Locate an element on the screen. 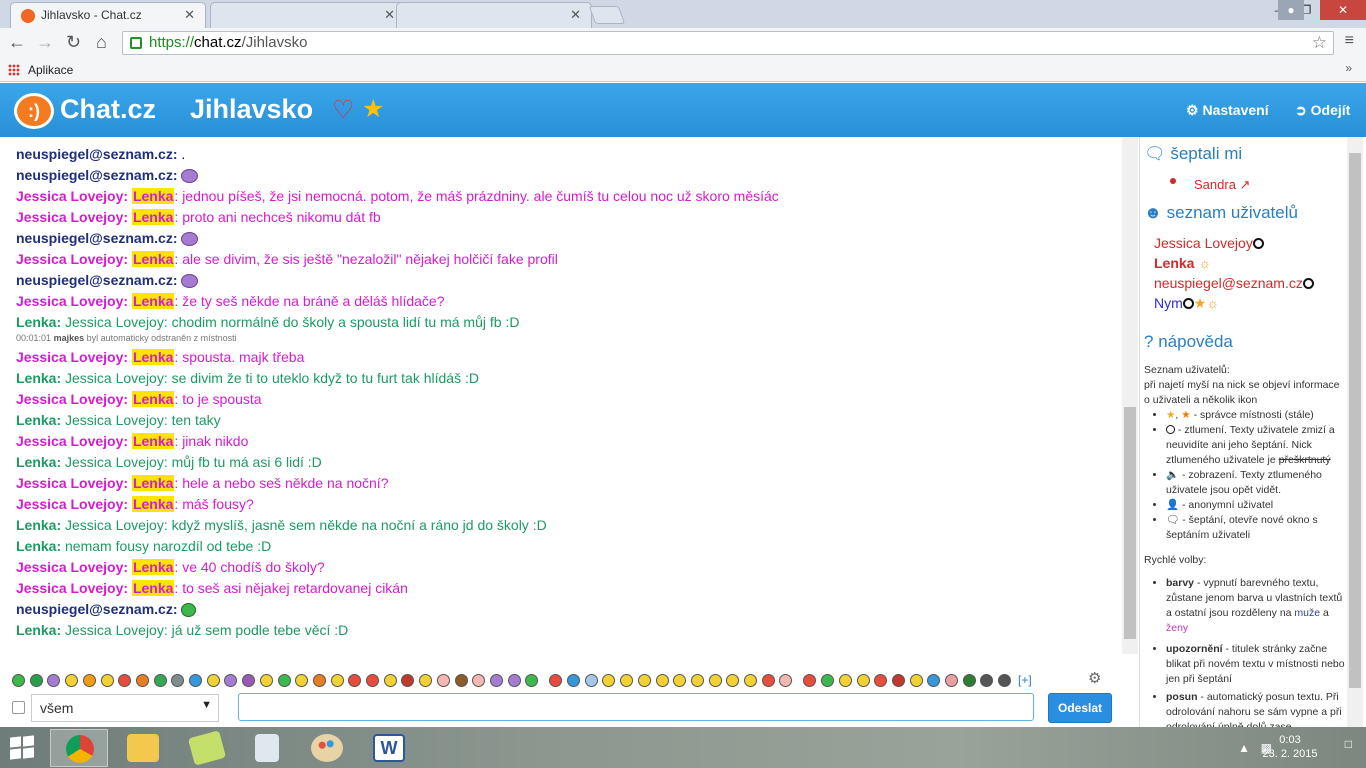 This screenshot has height=768, width=1366. taskbar-explorer is located at coordinates (143, 748).